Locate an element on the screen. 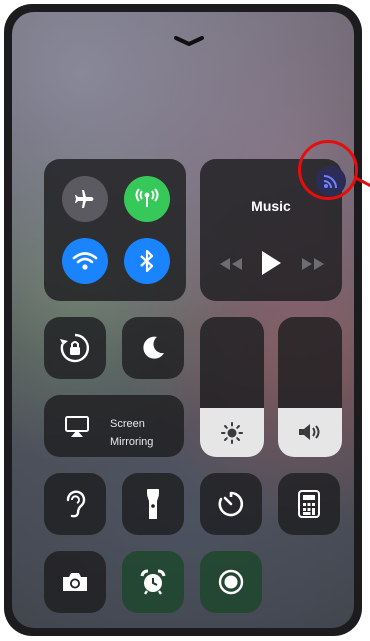 This screenshot has width=370, height=641. highlight-circle is located at coordinates (328, 170).